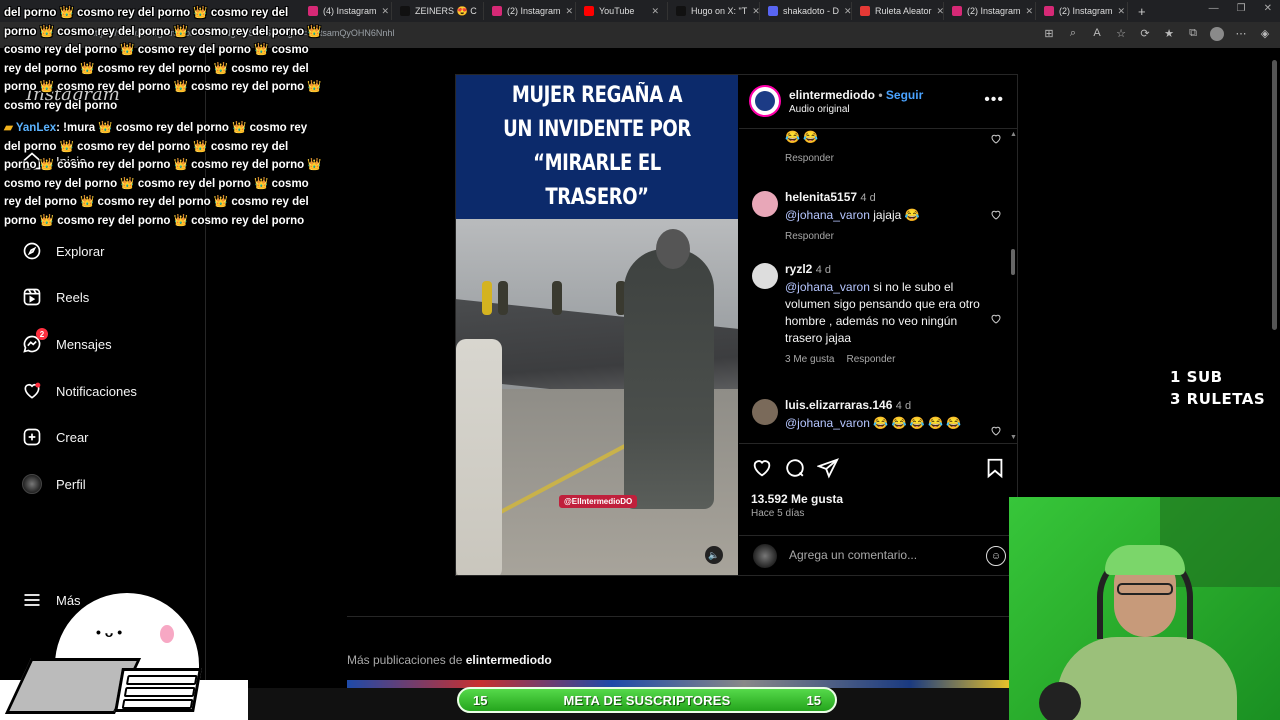  Describe the element at coordinates (32, 484) in the screenshot. I see `avatar` at that location.